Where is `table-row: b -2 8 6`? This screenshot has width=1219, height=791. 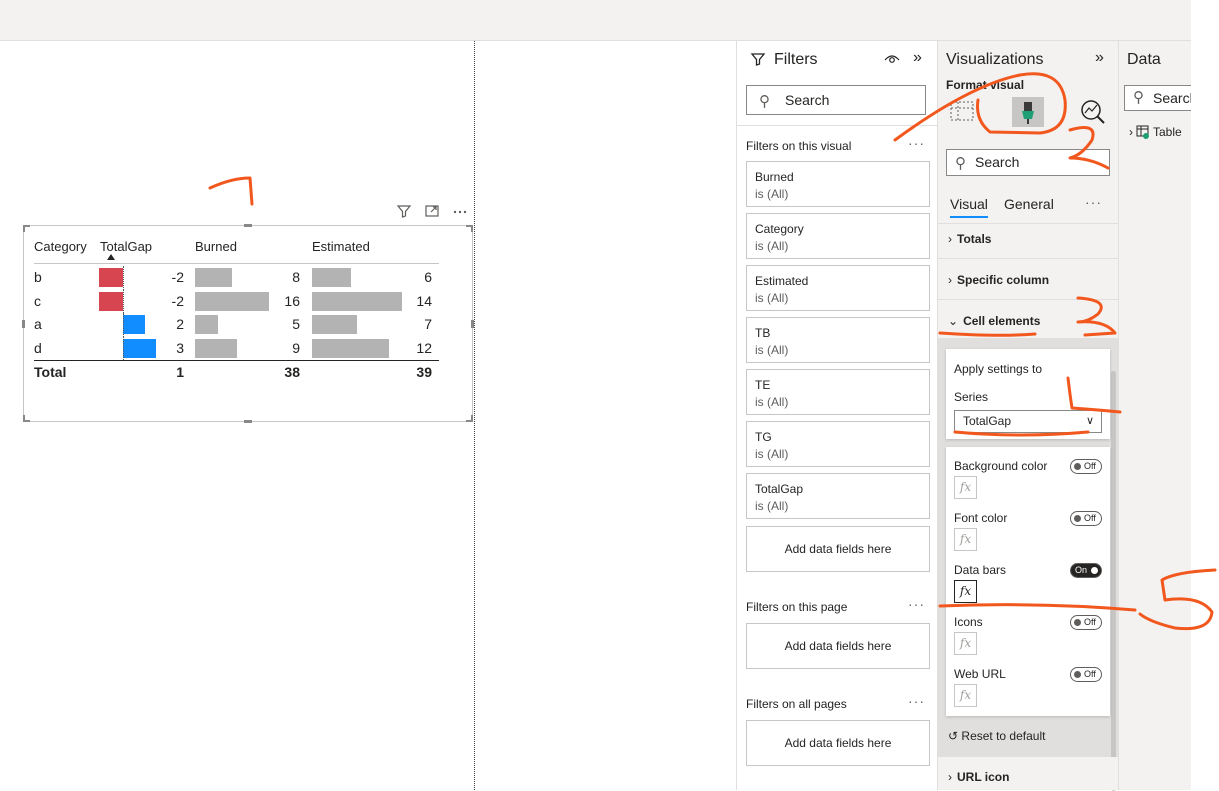
table-row: b -2 8 6 is located at coordinates (236, 278).